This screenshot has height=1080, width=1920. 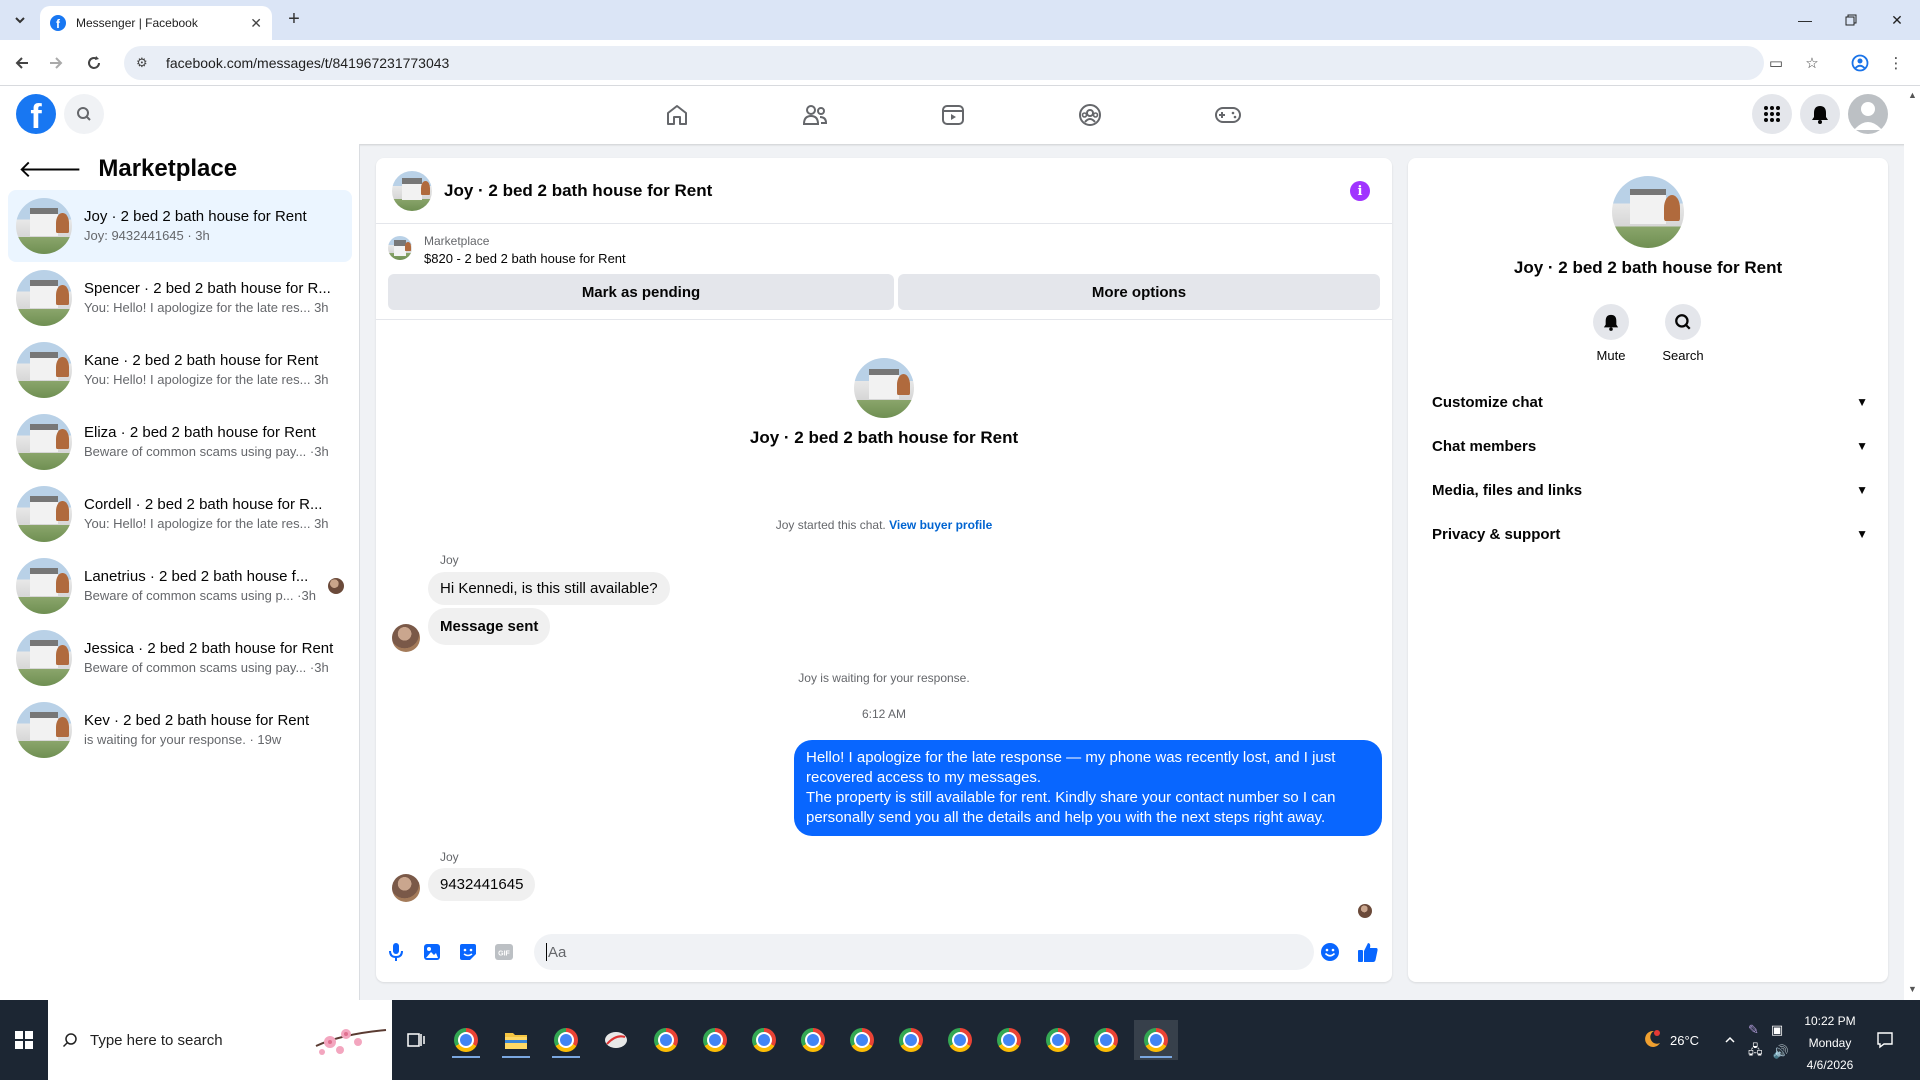 What do you see at coordinates (24, 1040) in the screenshot?
I see `start-button` at bounding box center [24, 1040].